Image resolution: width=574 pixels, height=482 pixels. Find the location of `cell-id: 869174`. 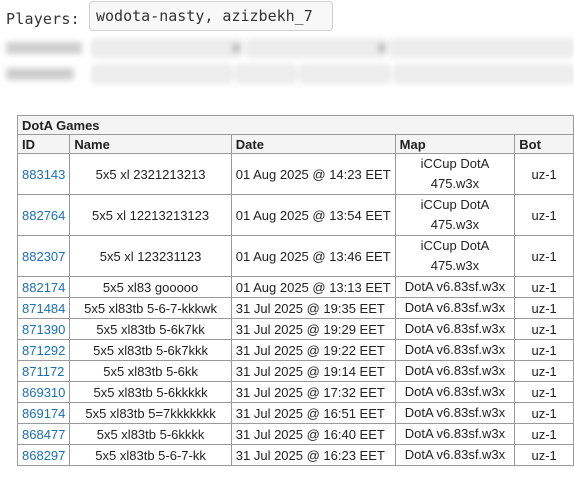

cell-id: 869174 is located at coordinates (43, 413).